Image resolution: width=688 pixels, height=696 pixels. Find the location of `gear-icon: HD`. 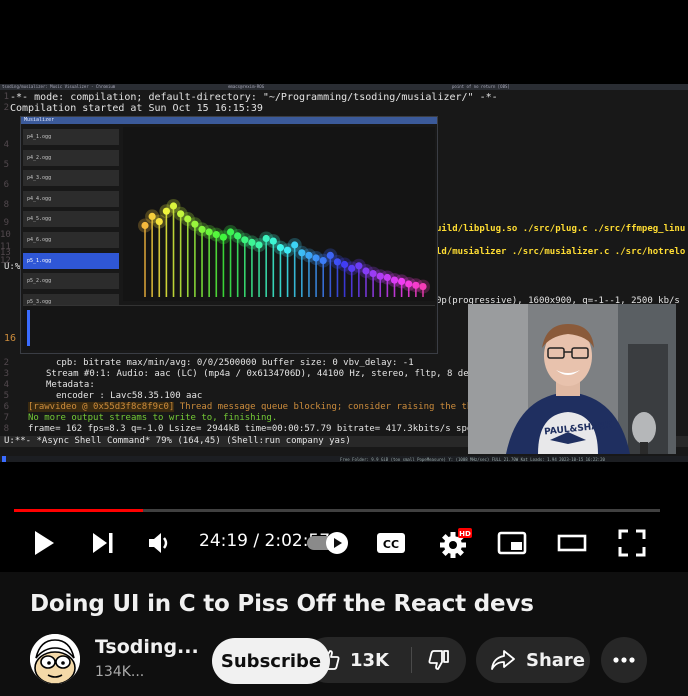

gear-icon: HD is located at coordinates (456, 543).